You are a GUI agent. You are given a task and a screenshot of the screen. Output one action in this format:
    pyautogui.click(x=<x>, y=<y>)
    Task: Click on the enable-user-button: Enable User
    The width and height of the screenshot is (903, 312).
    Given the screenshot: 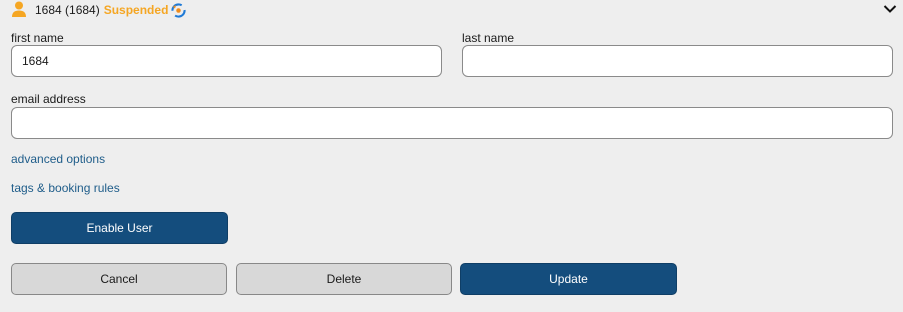 What is the action you would take?
    pyautogui.click(x=119, y=228)
    